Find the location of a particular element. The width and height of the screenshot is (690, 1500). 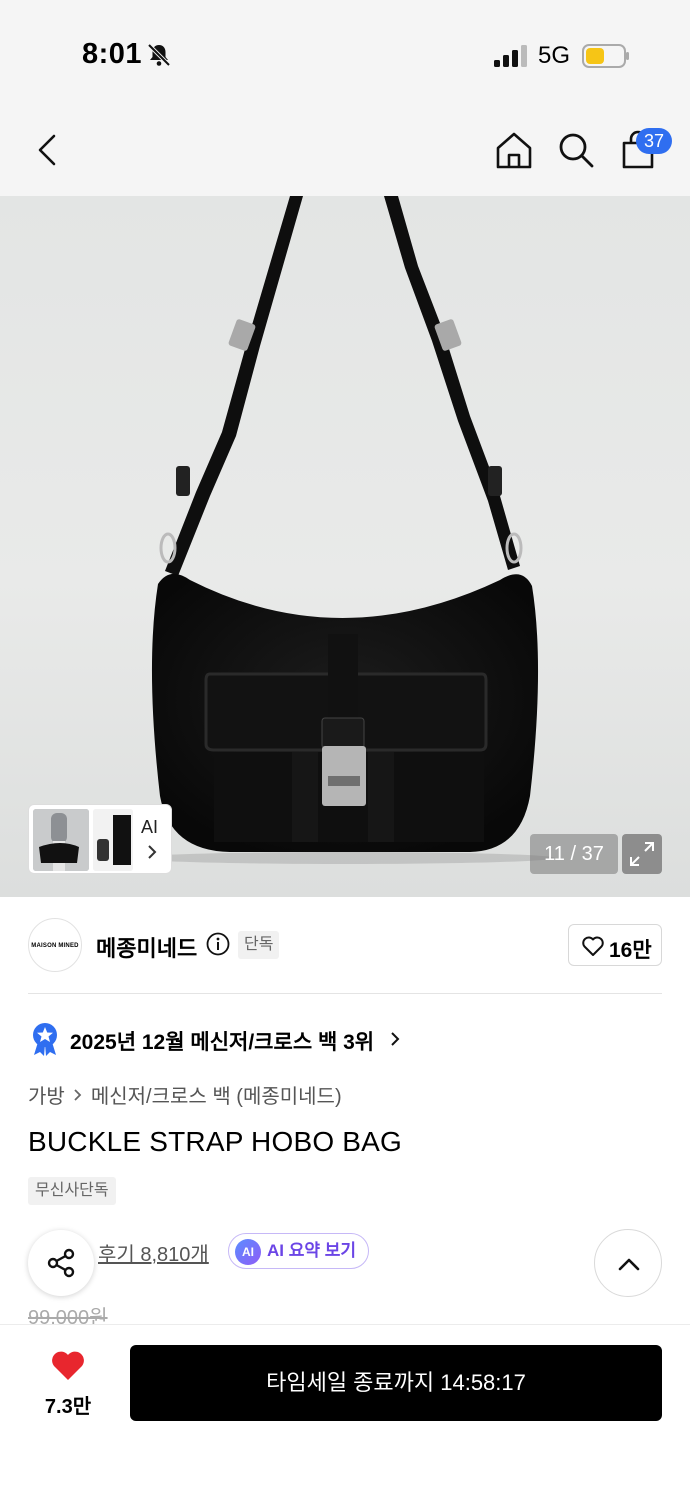

breadcrumb-subcategory: 메신저/크로스 백 (메종미네드) is located at coordinates (216, 1097).